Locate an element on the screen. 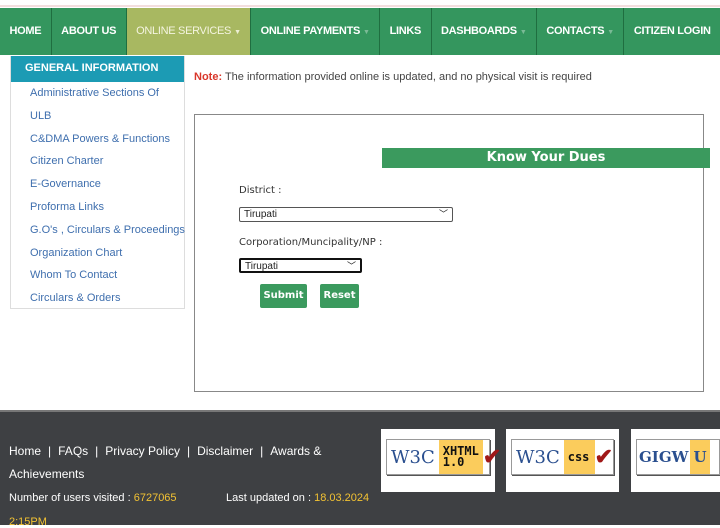  menu-item: E-Governance is located at coordinates (97, 184).